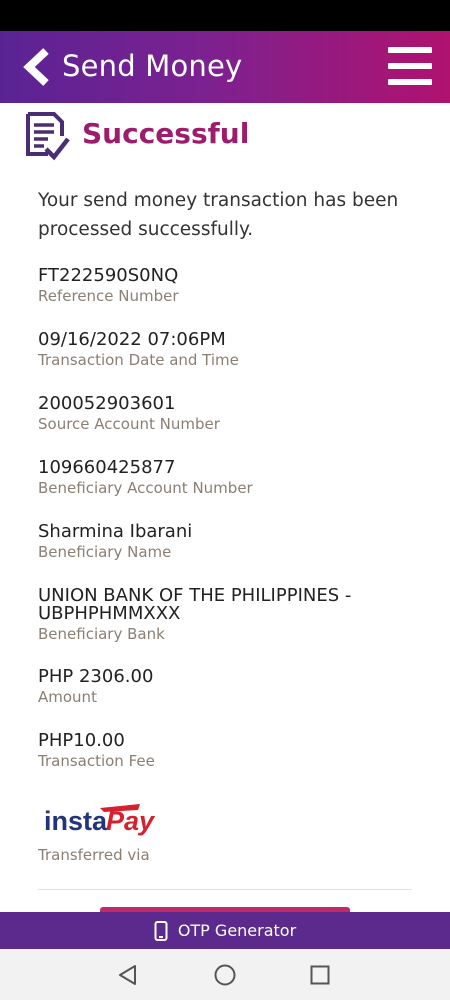 The image size is (450, 1000). What do you see at coordinates (94, 855) in the screenshot?
I see `transferred-via-label: Transferred via` at bounding box center [94, 855].